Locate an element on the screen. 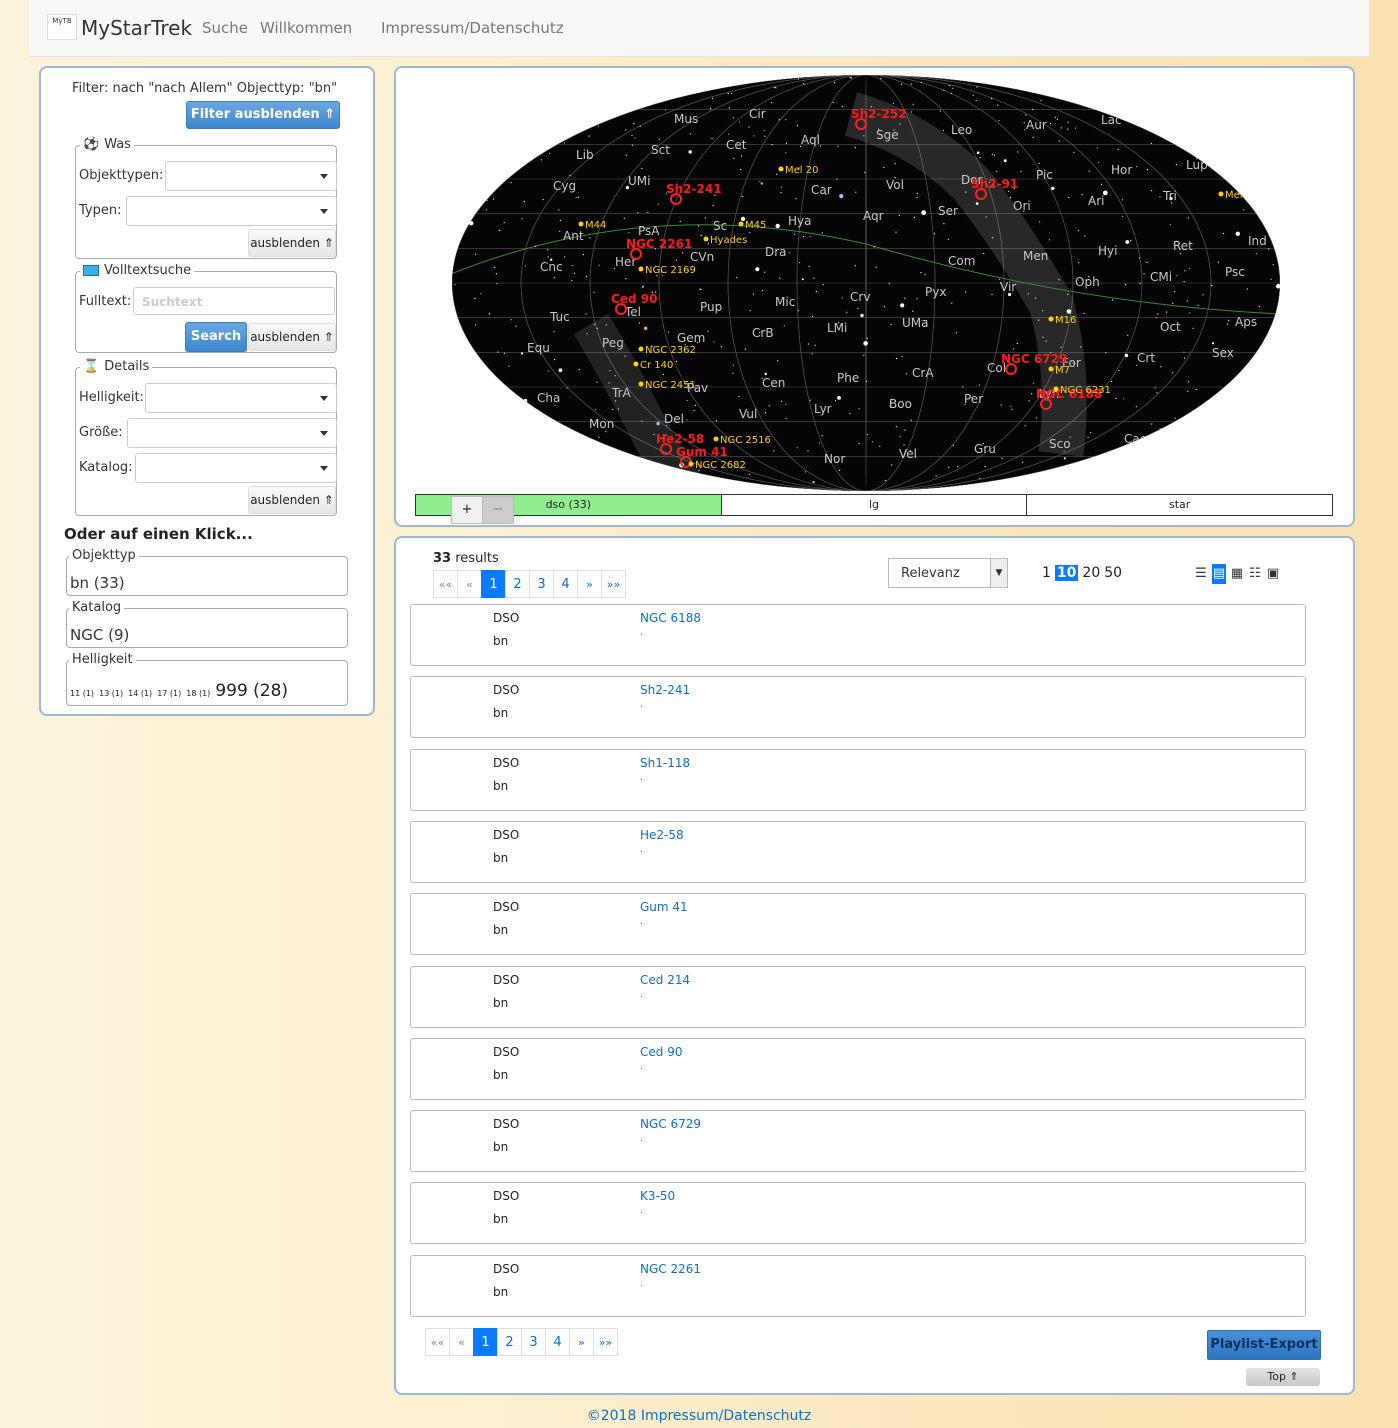 The width and height of the screenshot is (1398, 1428). monitor-icon is located at coordinates (91, 270).